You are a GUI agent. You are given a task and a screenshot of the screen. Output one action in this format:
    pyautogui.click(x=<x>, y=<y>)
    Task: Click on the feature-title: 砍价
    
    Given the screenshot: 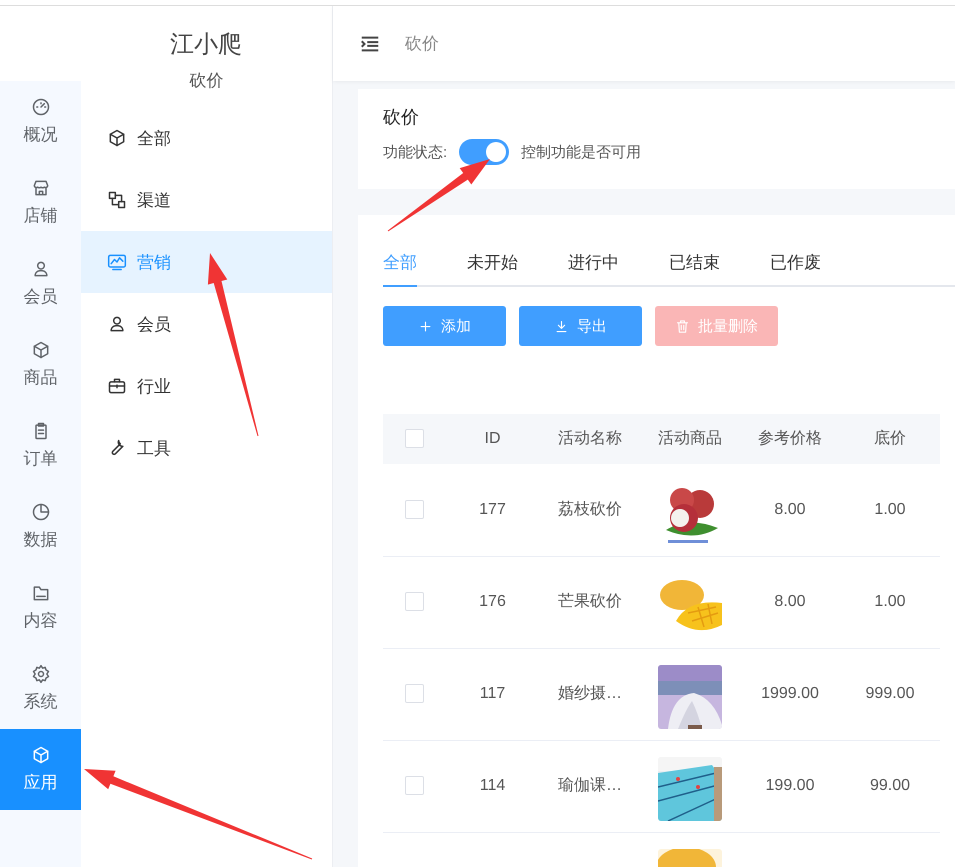 What is the action you would take?
    pyautogui.click(x=401, y=117)
    